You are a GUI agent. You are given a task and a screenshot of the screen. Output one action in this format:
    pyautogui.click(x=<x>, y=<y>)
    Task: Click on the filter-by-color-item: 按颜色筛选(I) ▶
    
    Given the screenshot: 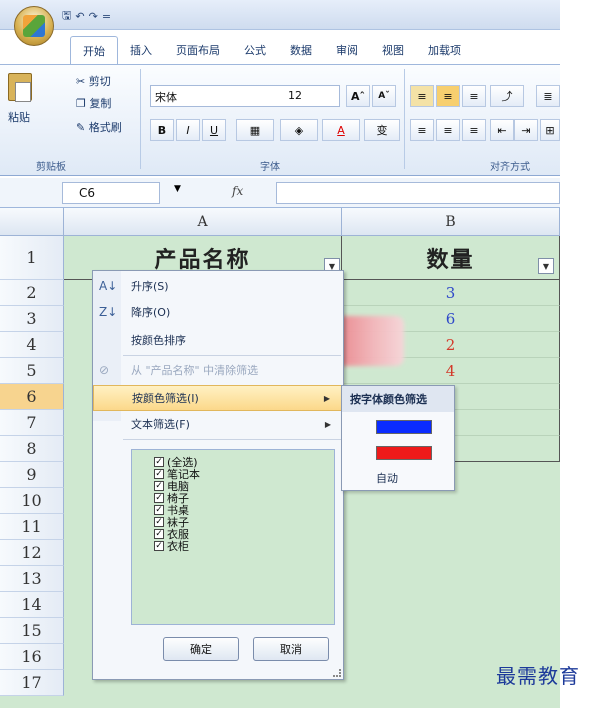 What is the action you would take?
    pyautogui.click(x=218, y=398)
    